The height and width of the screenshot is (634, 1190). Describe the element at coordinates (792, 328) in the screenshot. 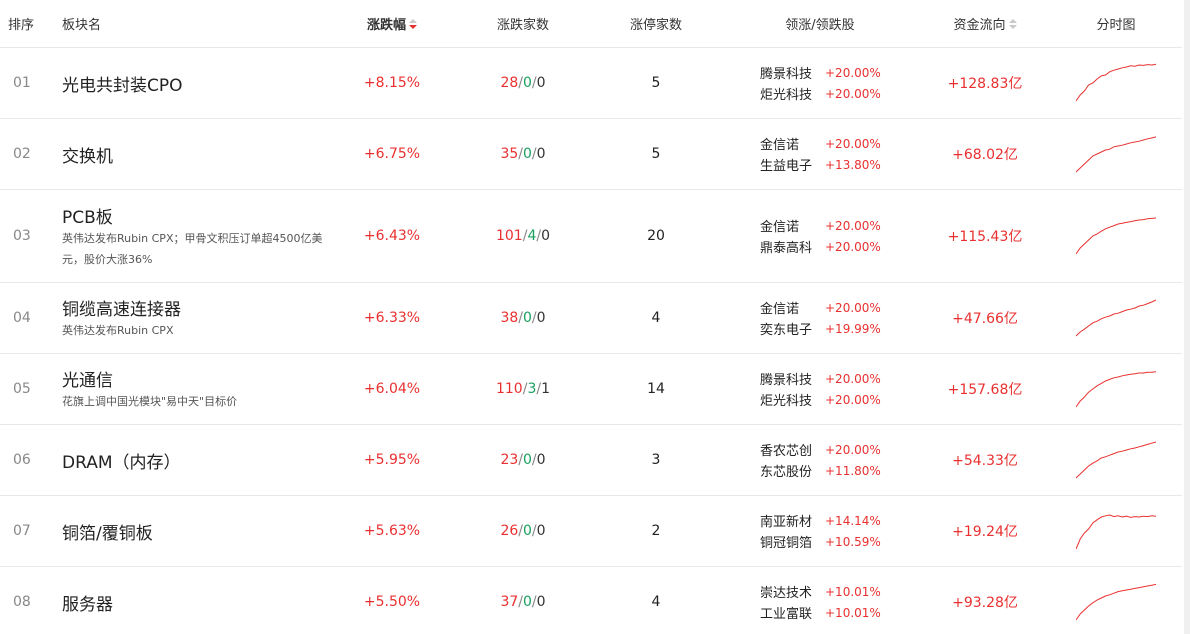

I see `leader-stock-name: 奕东电子` at that location.